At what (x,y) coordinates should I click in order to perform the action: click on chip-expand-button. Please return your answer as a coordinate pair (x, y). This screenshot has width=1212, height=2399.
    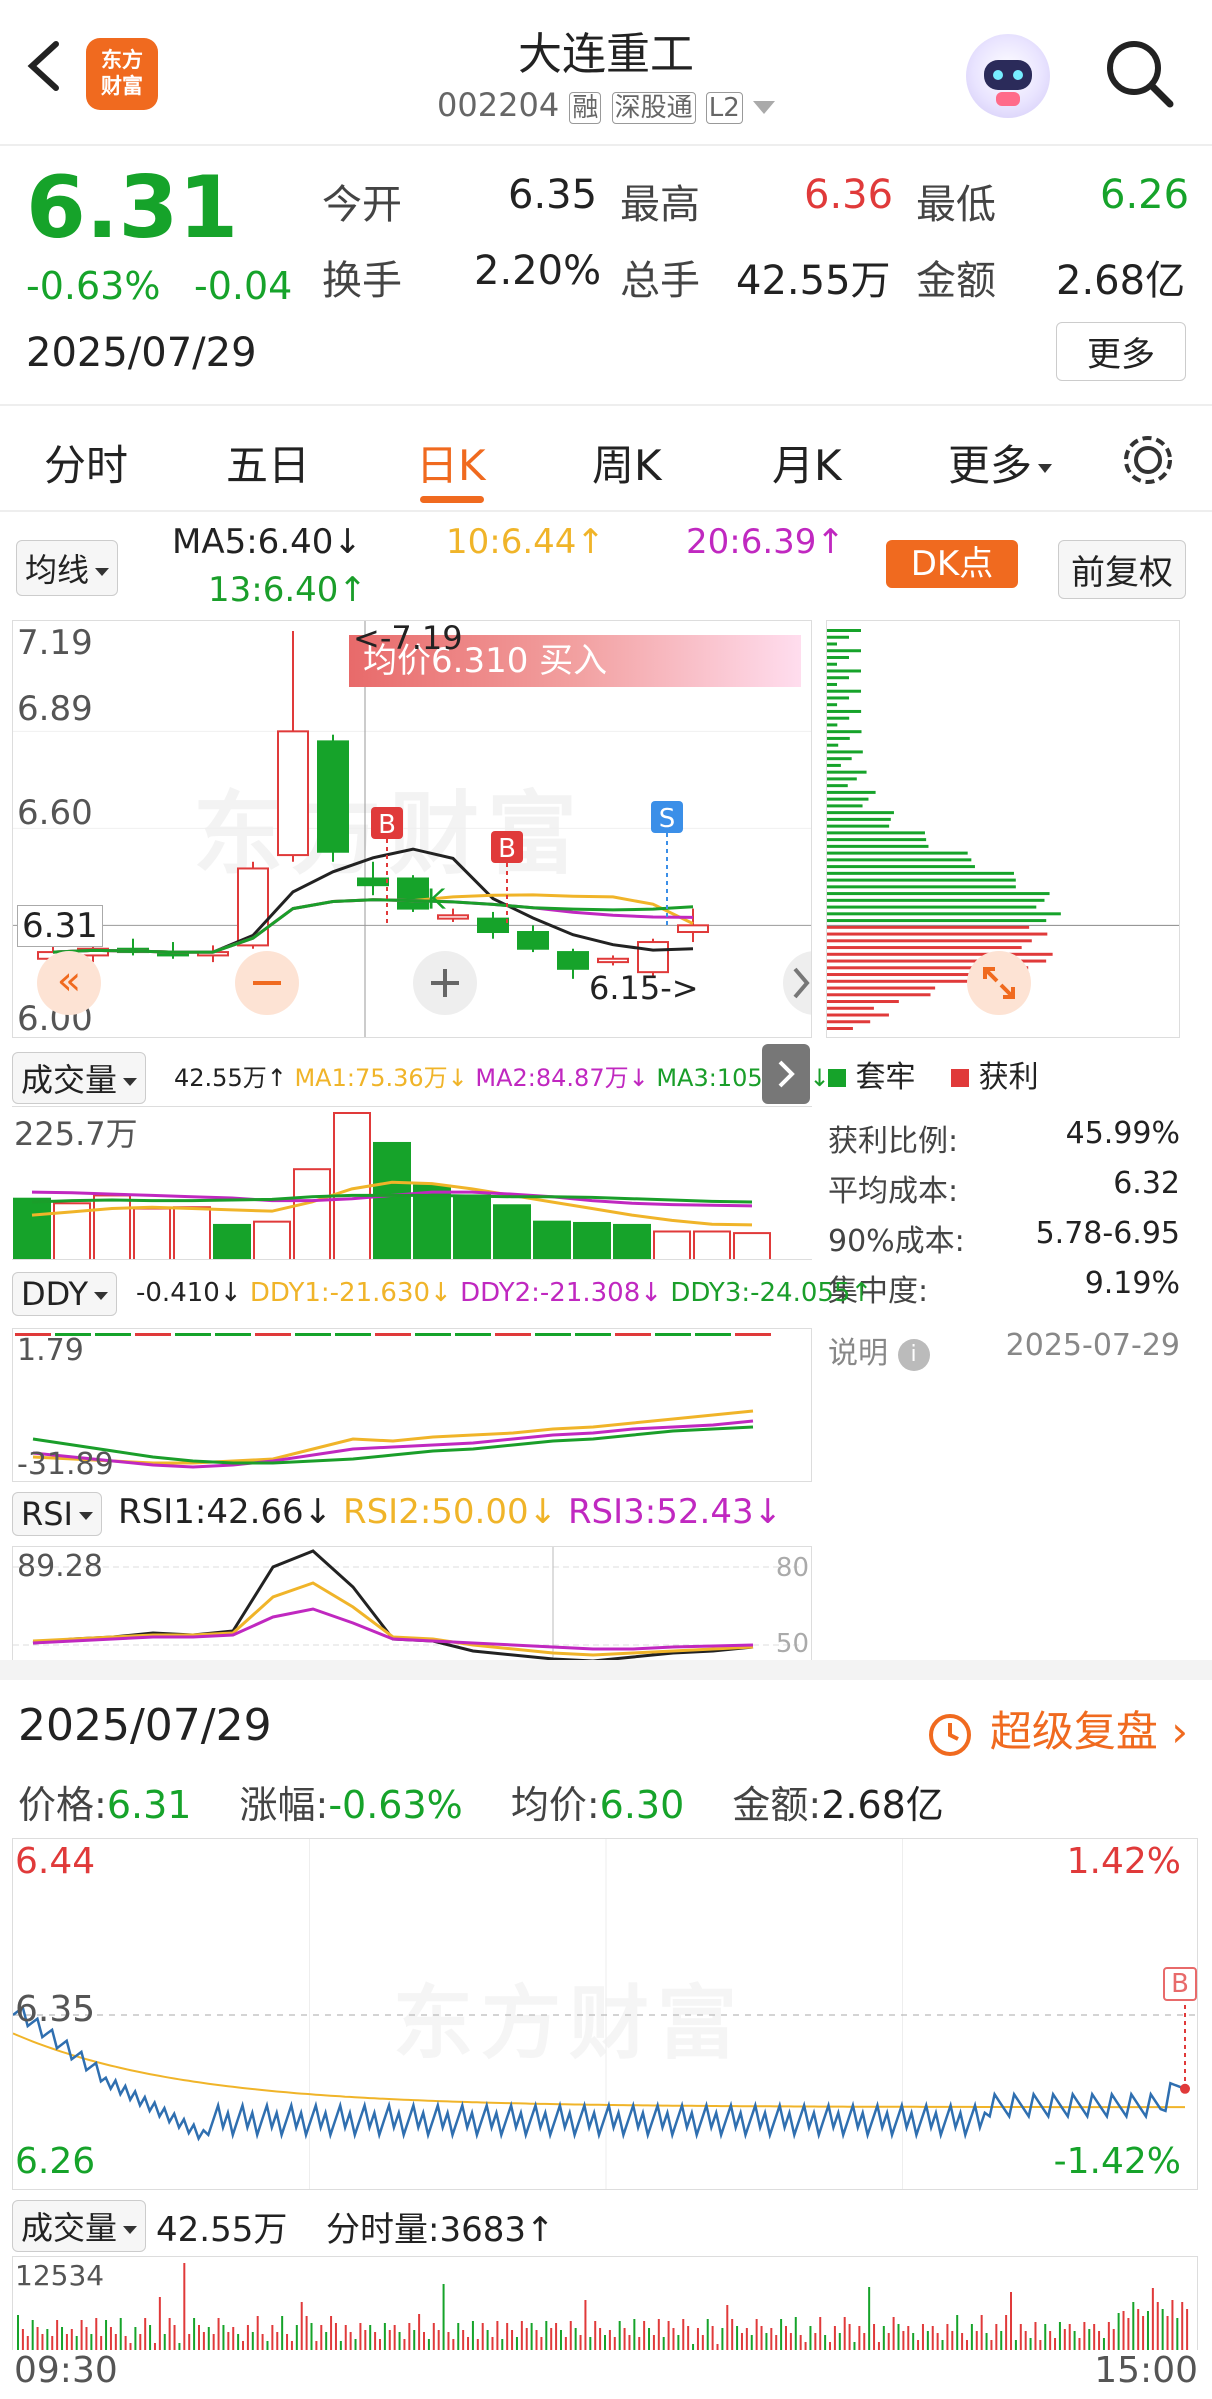
    Looking at the image, I should click on (999, 983).